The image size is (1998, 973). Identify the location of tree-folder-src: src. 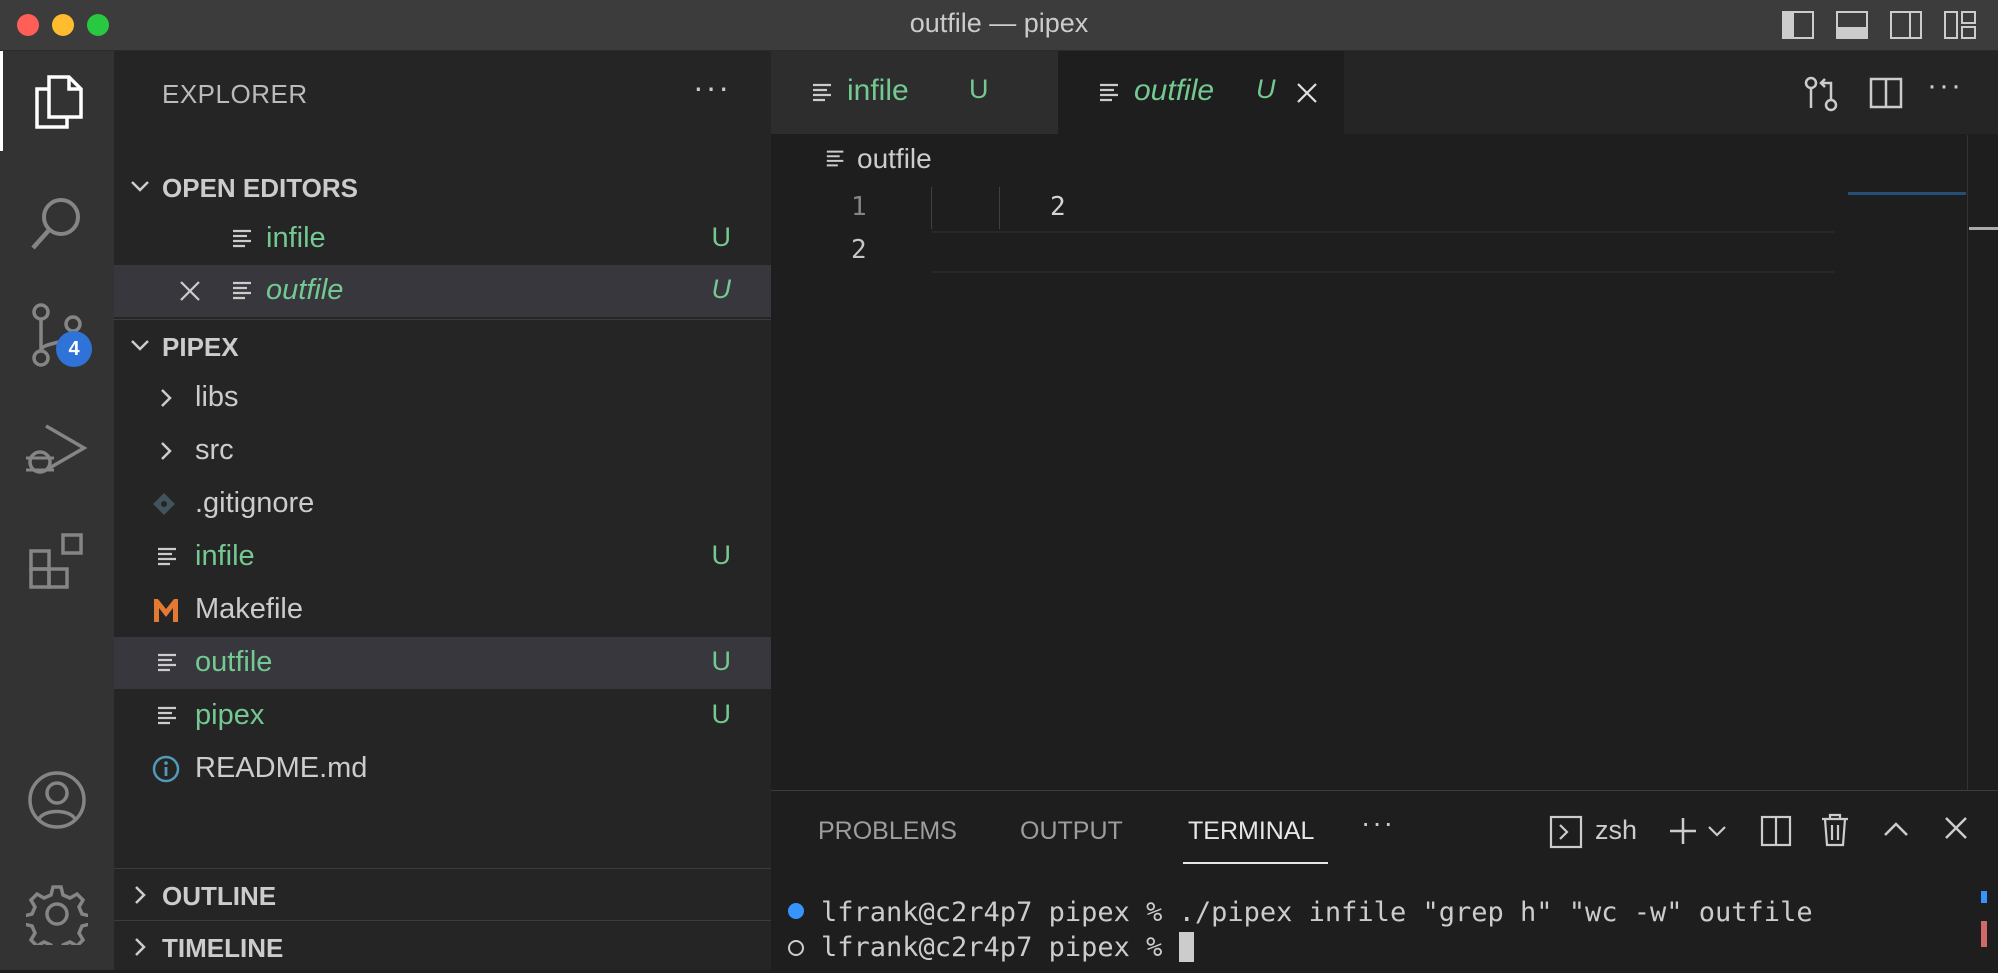
(442, 451).